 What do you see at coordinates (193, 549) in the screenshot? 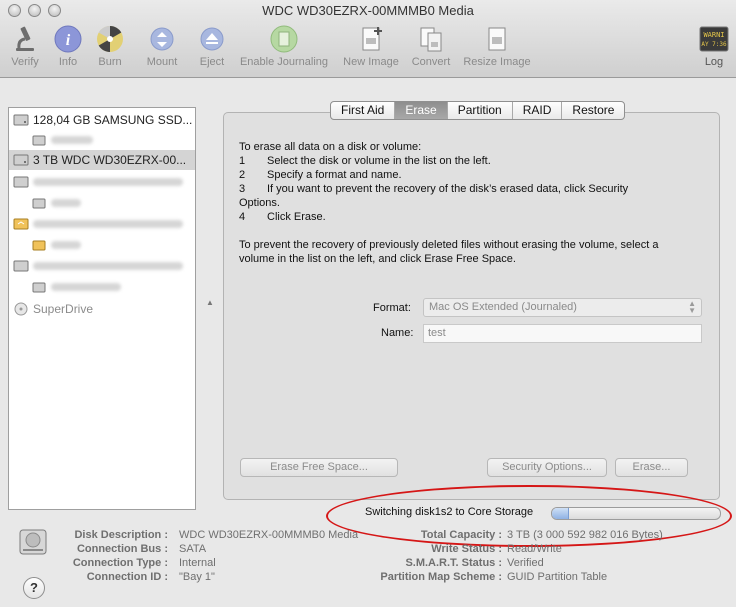
I see `connection-bus-value: SATA` at bounding box center [193, 549].